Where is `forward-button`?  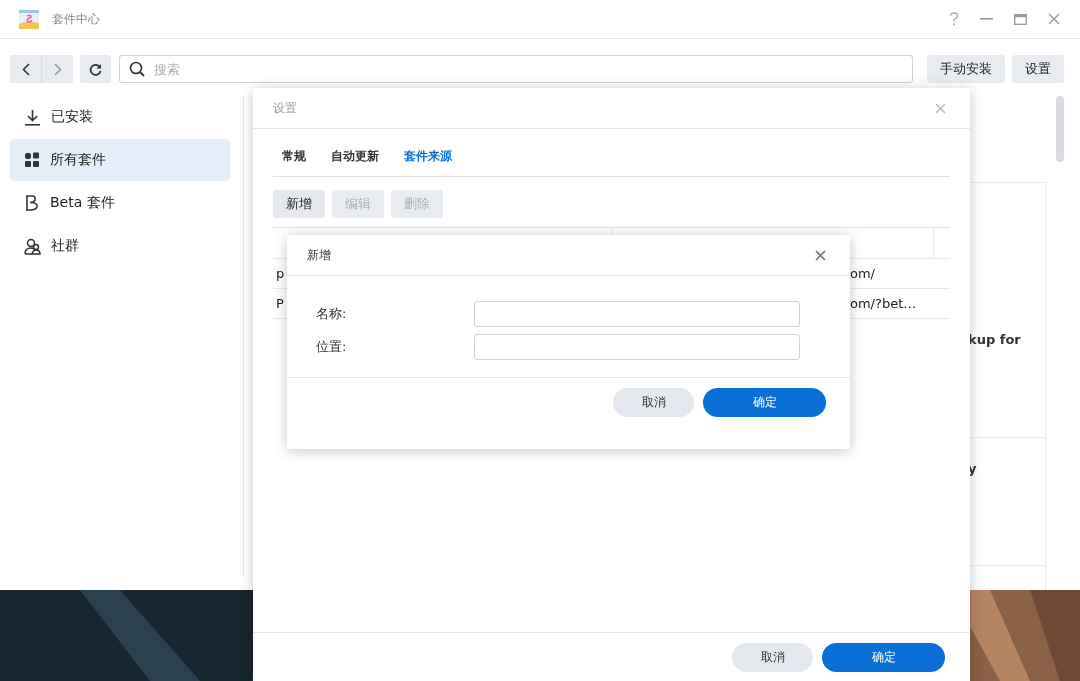
forward-button is located at coordinates (57, 69).